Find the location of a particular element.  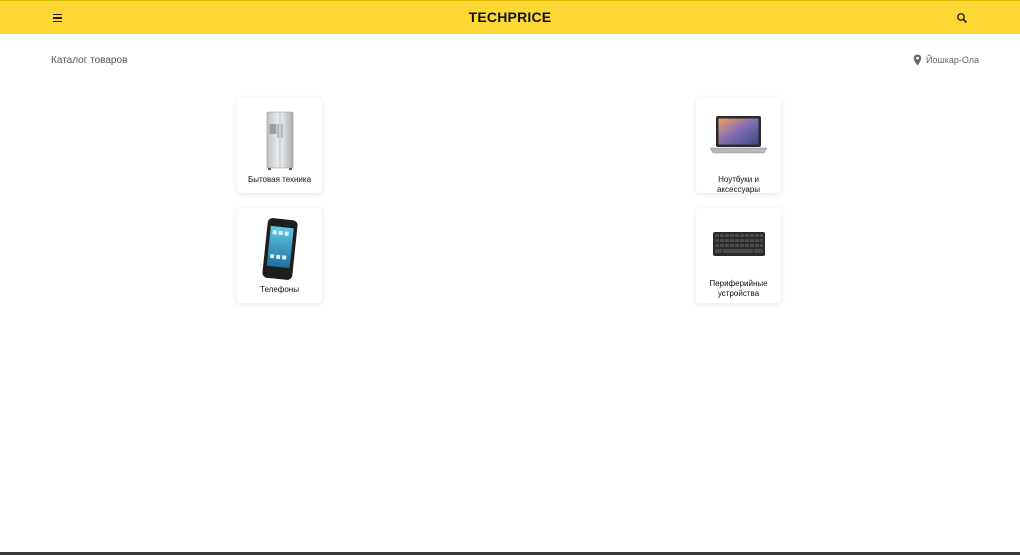

laptop-image is located at coordinates (738, 135).